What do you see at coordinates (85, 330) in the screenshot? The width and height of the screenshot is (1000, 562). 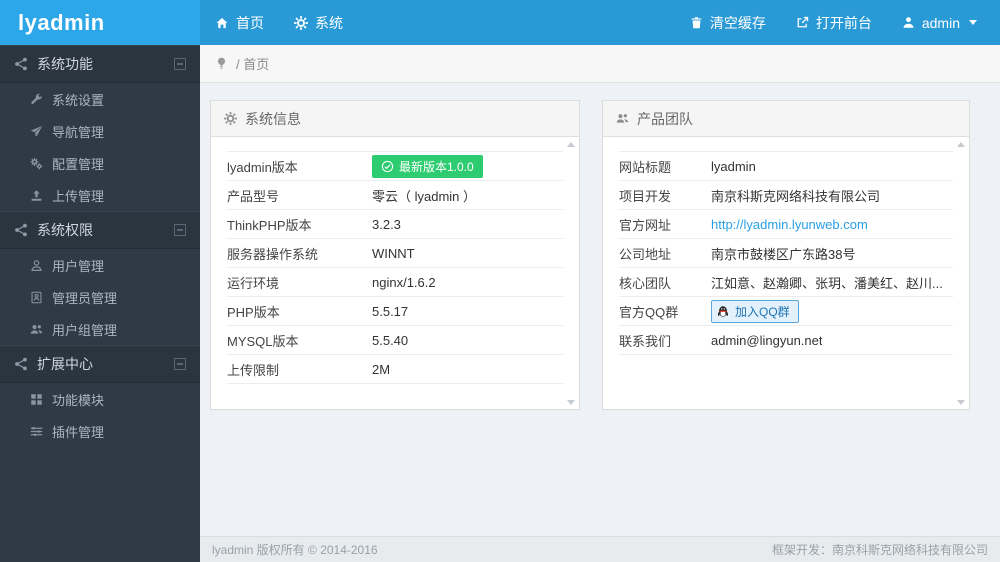 I see `item-label: 用户组管理` at bounding box center [85, 330].